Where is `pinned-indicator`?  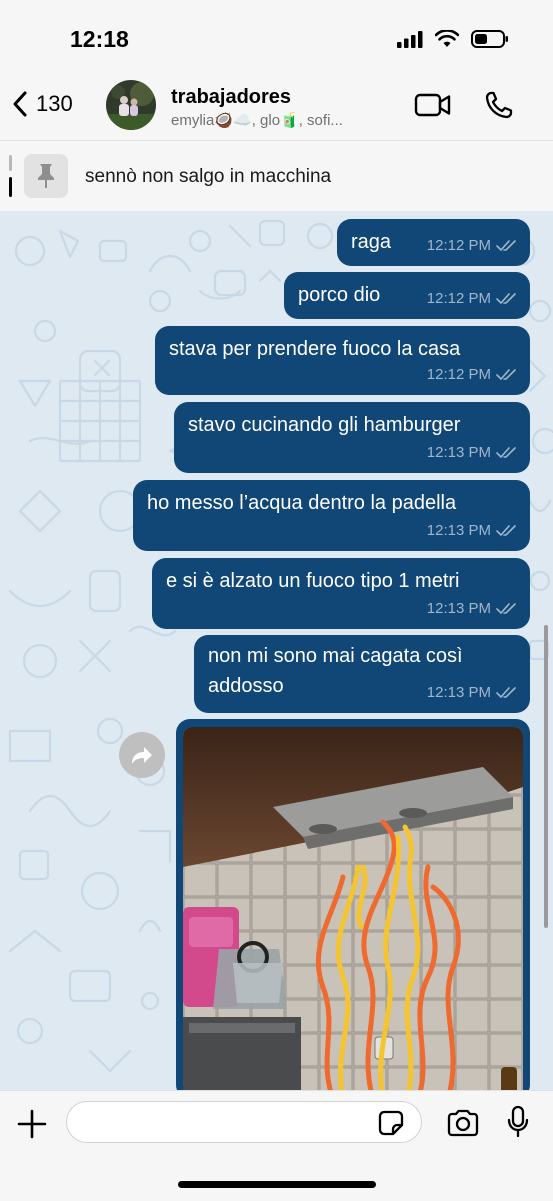 pinned-indicator is located at coordinates (10, 176).